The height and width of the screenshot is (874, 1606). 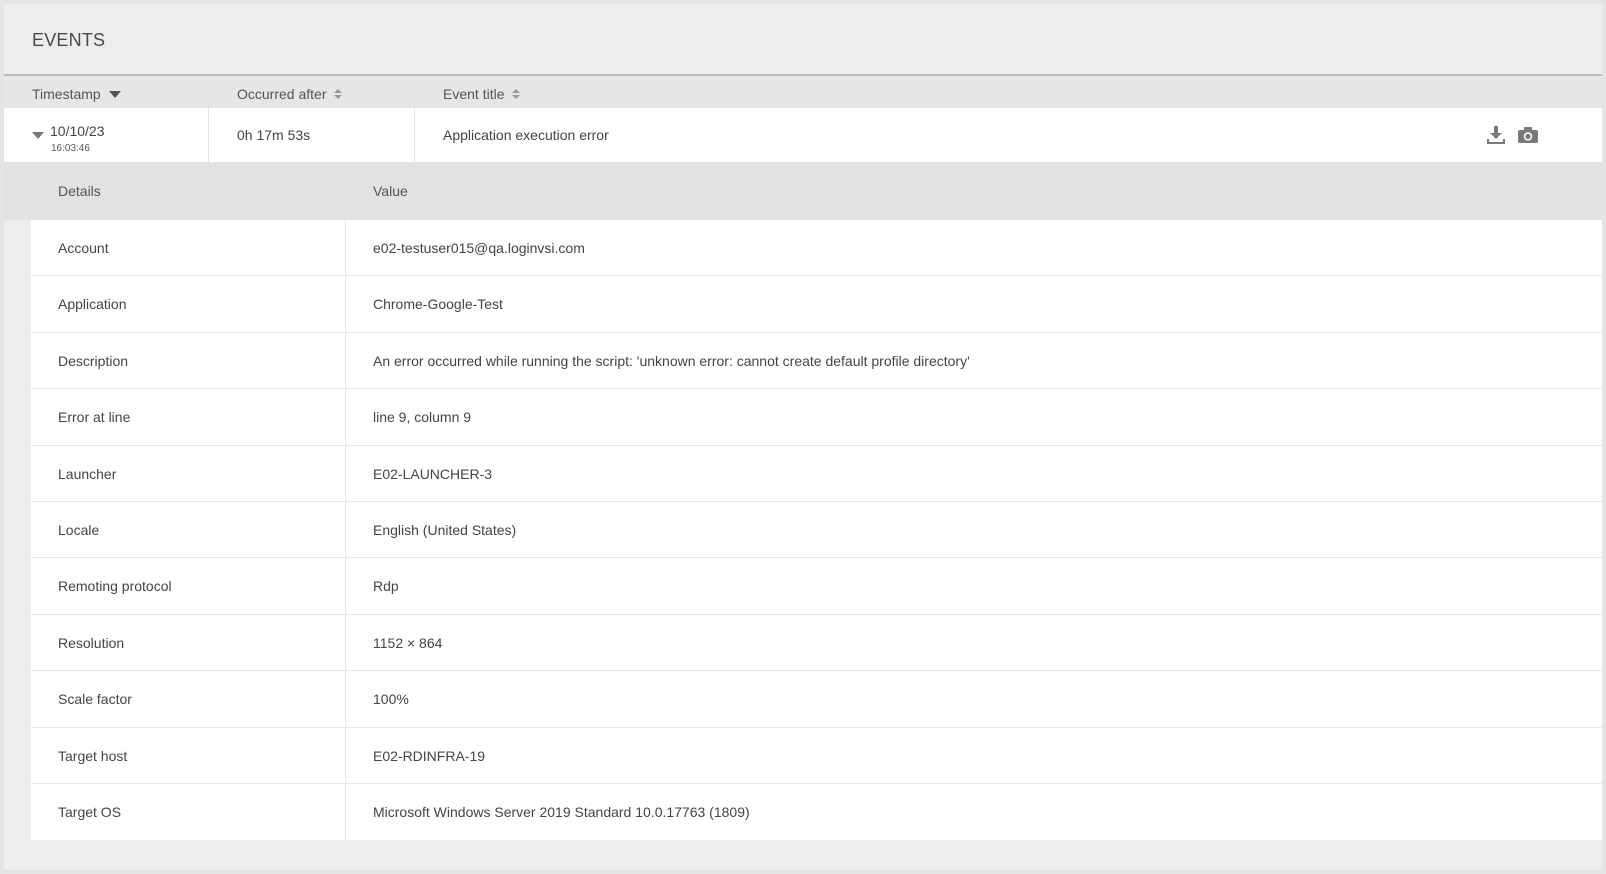 What do you see at coordinates (91, 642) in the screenshot?
I see `detail-key: Resolution` at bounding box center [91, 642].